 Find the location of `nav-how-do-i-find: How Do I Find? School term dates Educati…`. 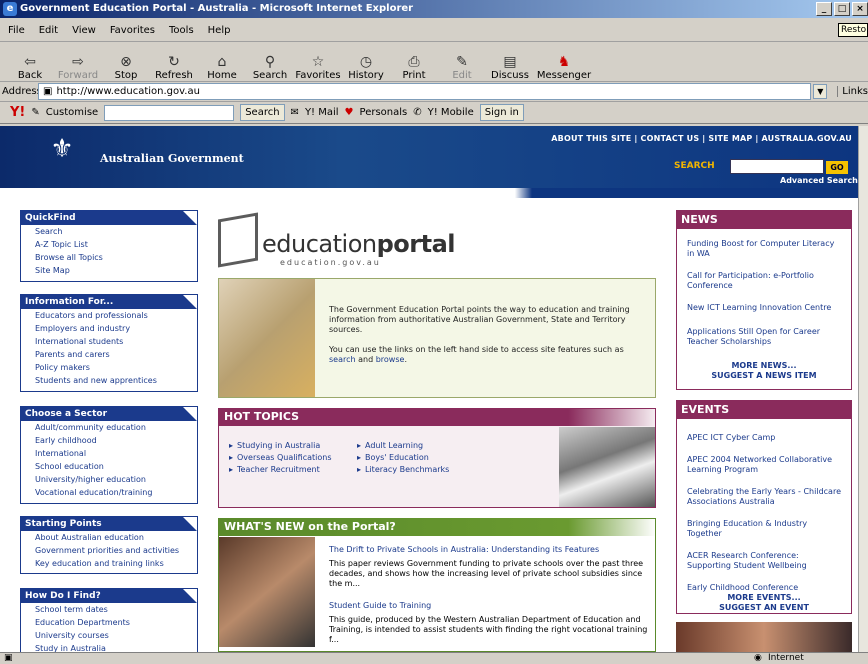

nav-how-do-i-find: How Do I Find? School term dates Educati… is located at coordinates (109, 620).